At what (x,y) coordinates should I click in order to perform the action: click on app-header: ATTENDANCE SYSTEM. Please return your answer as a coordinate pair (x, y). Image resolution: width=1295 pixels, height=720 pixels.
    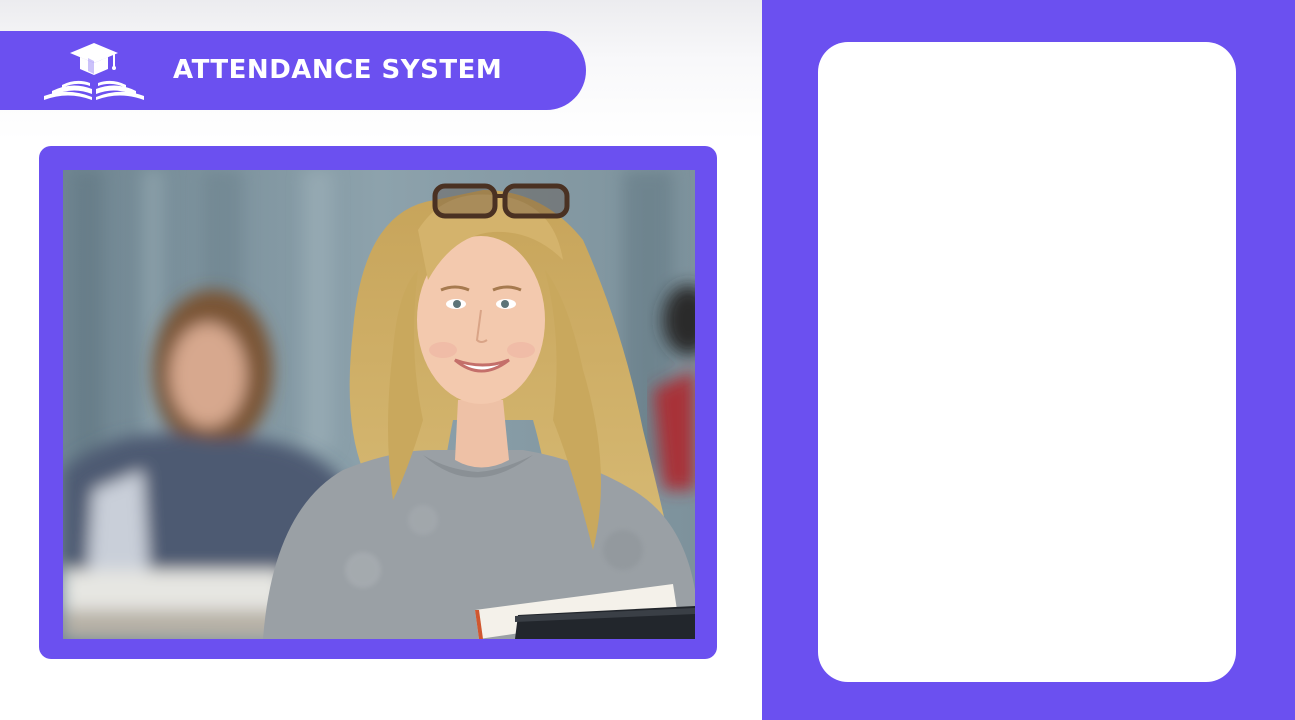
    Looking at the image, I should click on (293, 70).